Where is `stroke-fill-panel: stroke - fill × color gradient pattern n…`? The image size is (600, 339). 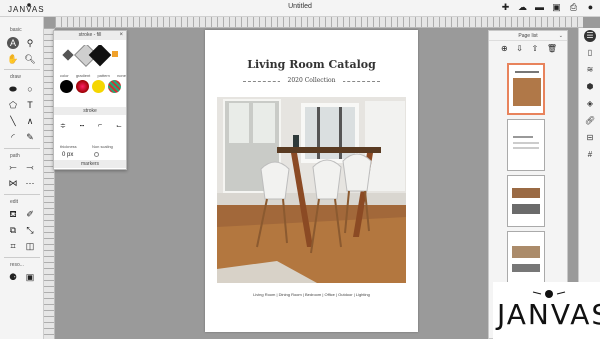 stroke-fill-panel: stroke - fill × color gradient pattern n… is located at coordinates (90, 100).